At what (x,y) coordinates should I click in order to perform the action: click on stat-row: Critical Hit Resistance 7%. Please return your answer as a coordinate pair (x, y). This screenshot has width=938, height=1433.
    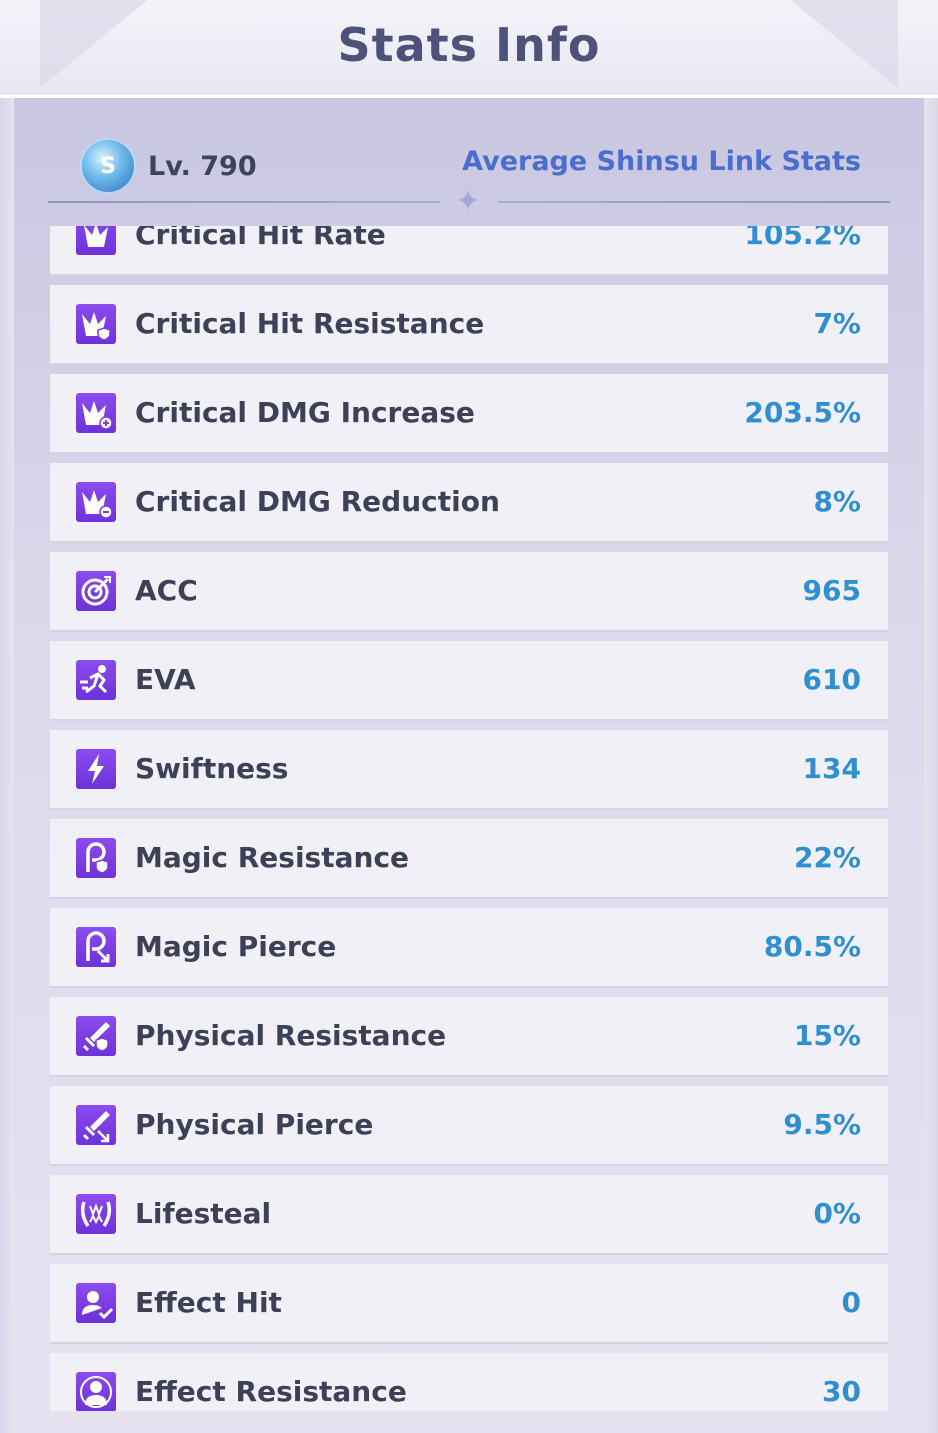
    Looking at the image, I should click on (469, 324).